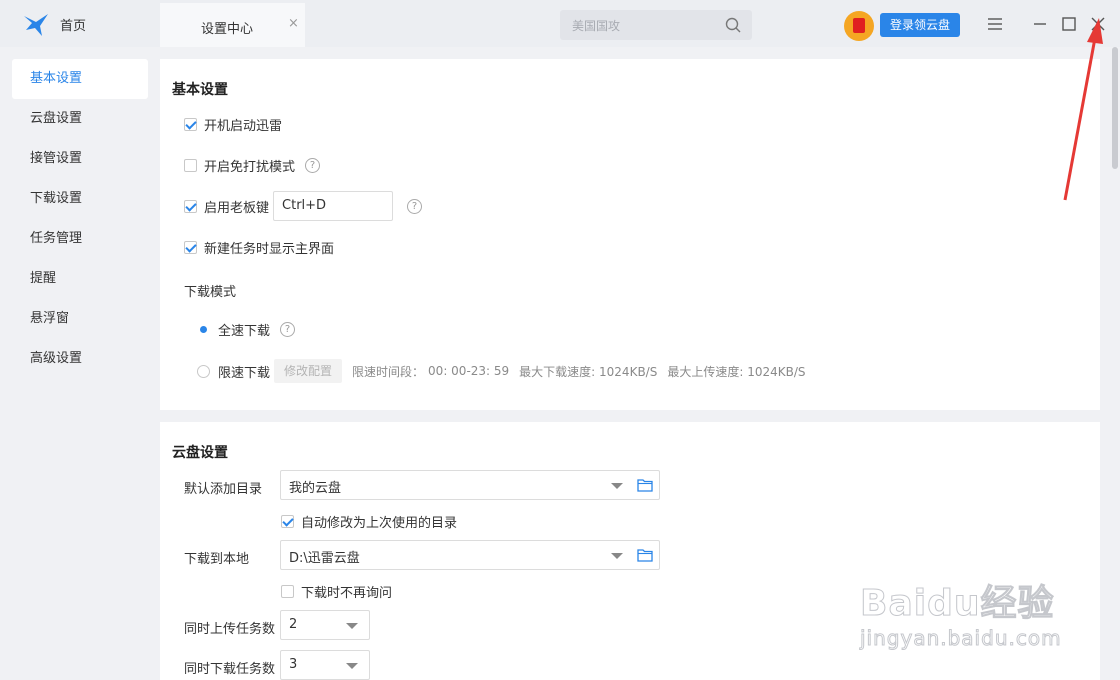  I want to click on minimize-icon, so click(1040, 24).